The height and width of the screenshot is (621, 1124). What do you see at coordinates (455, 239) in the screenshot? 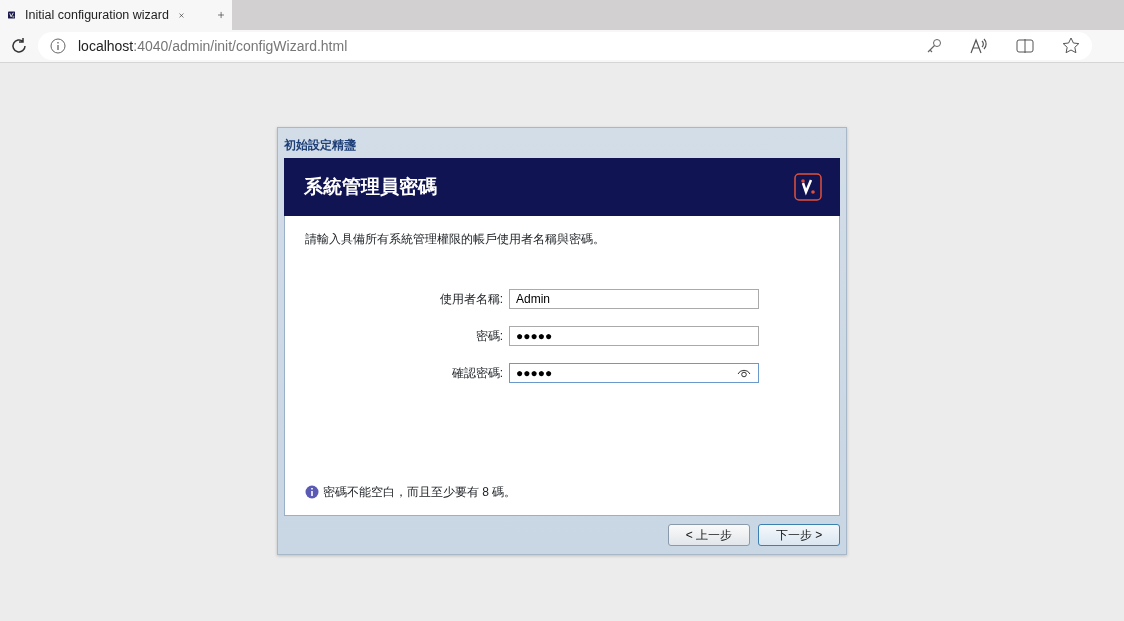
I see `instruction-text: 請輸入具備所有系統管理權限的帳戶使用者名稱與密碼。` at bounding box center [455, 239].